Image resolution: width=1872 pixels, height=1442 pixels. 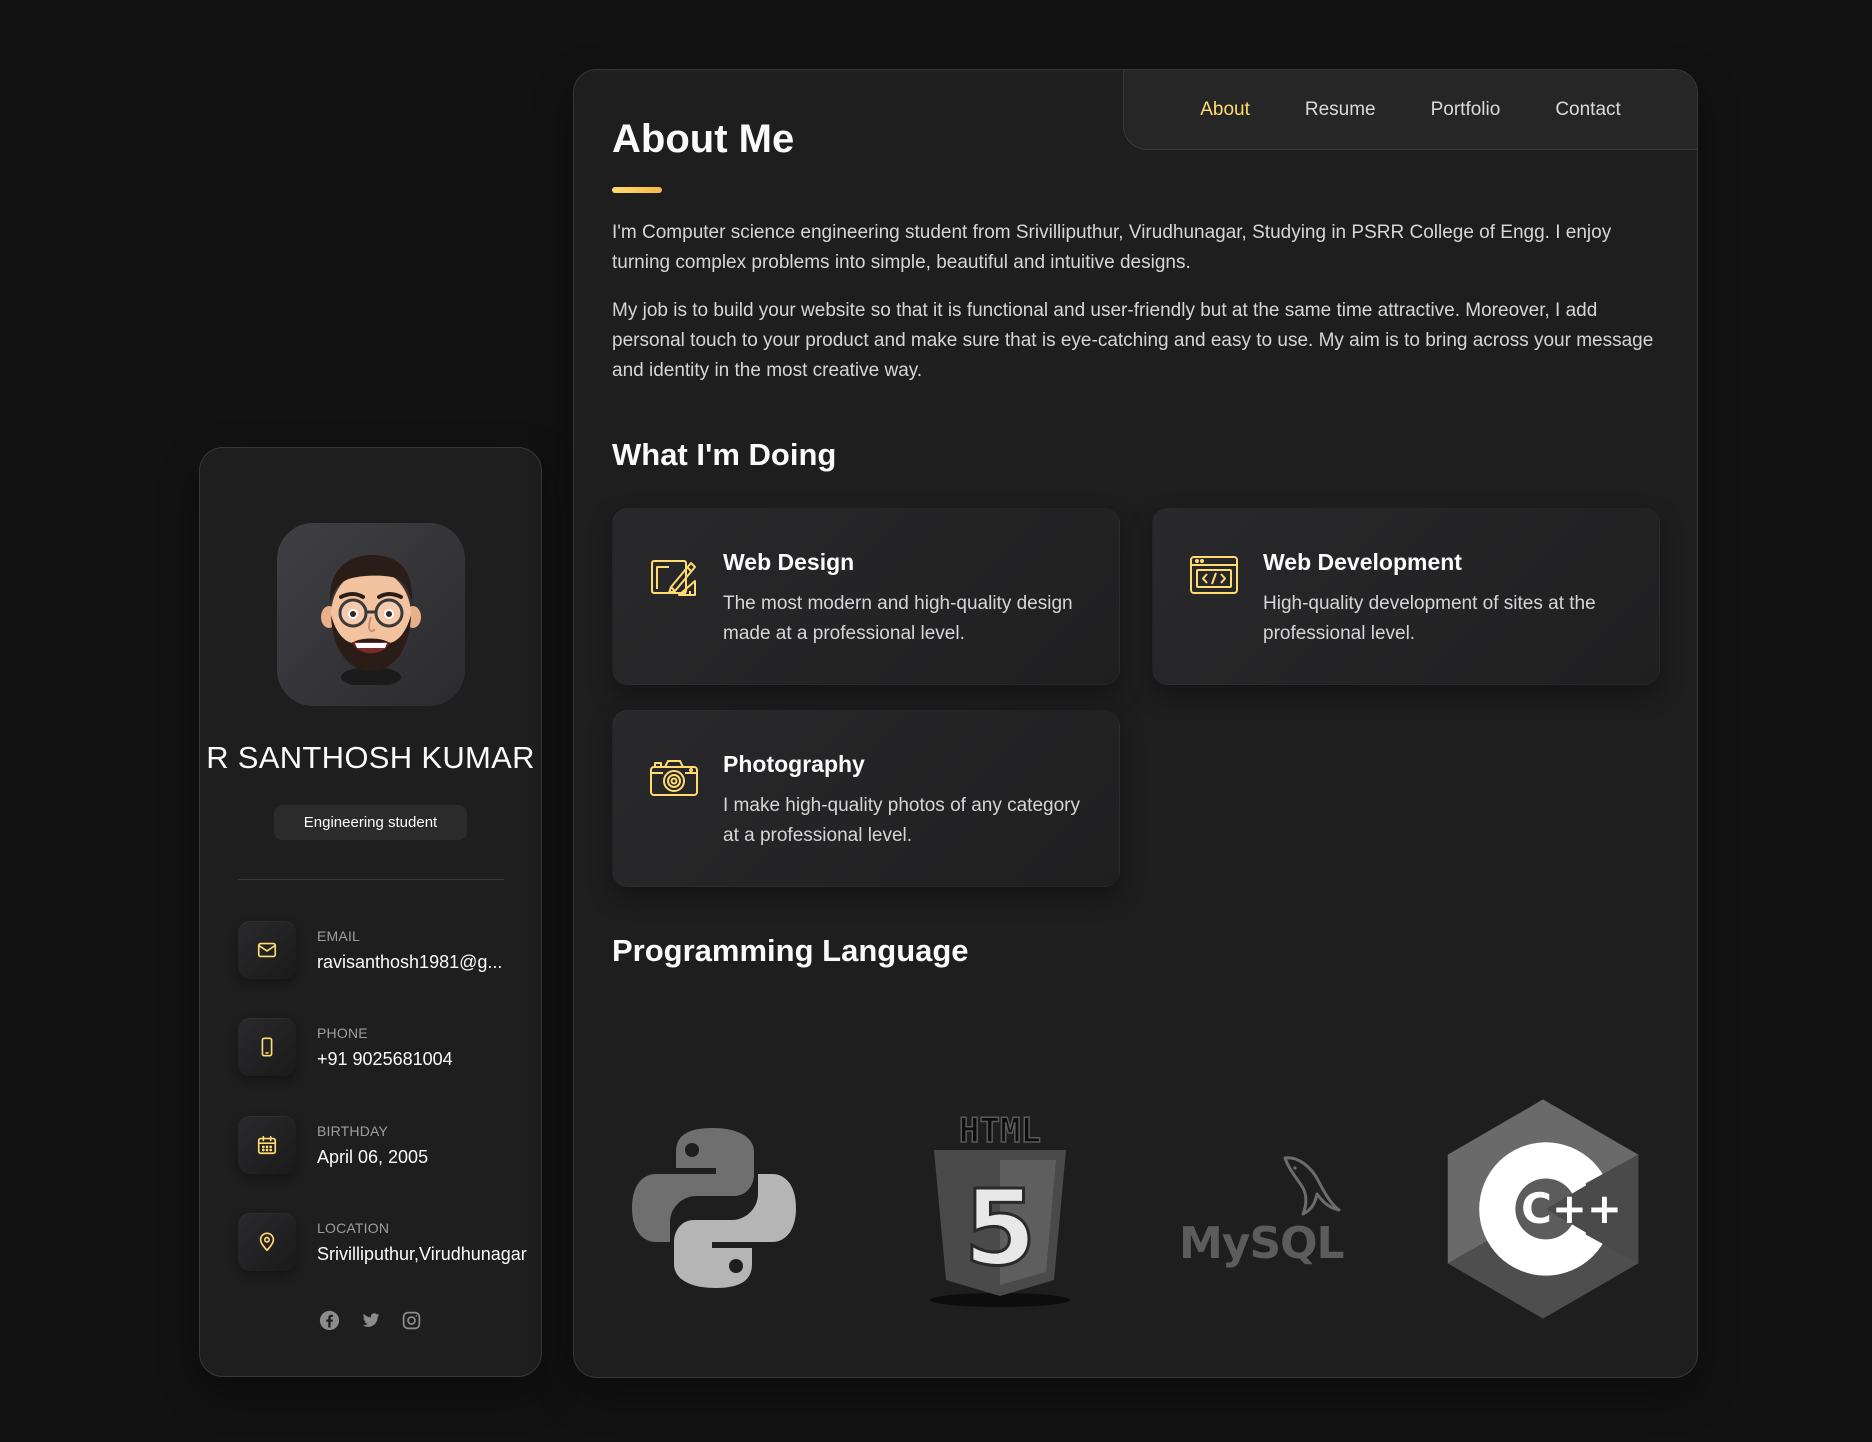 What do you see at coordinates (1214, 575) in the screenshot?
I see `code-icon` at bounding box center [1214, 575].